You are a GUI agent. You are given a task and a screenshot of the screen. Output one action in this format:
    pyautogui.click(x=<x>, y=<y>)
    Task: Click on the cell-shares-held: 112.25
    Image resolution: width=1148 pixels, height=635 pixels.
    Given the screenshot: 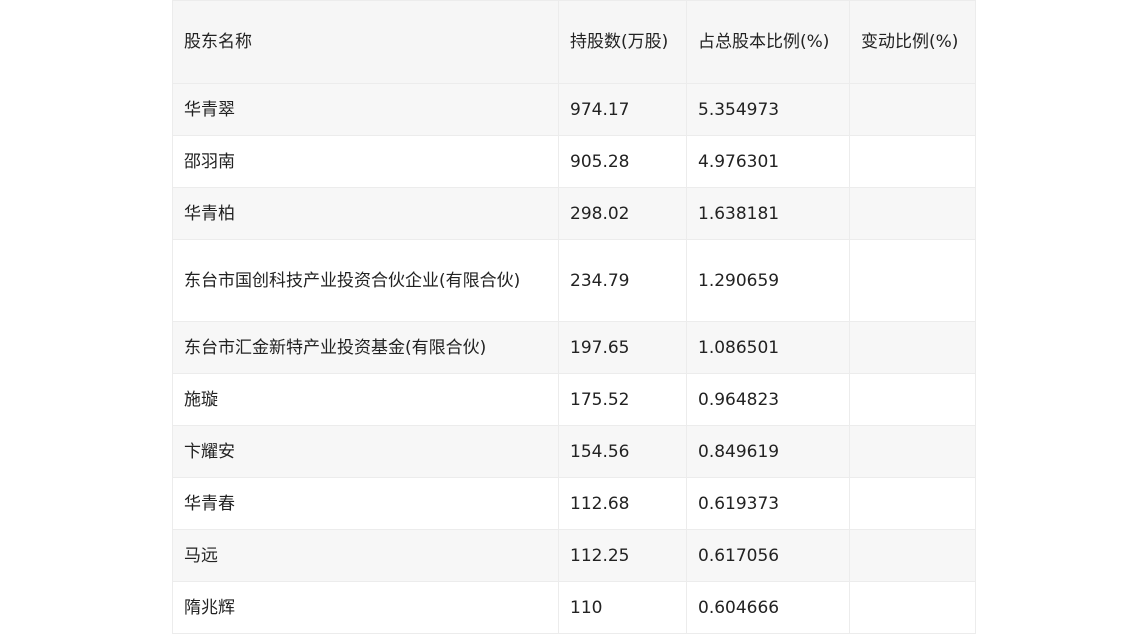 What is the action you would take?
    pyautogui.click(x=622, y=555)
    